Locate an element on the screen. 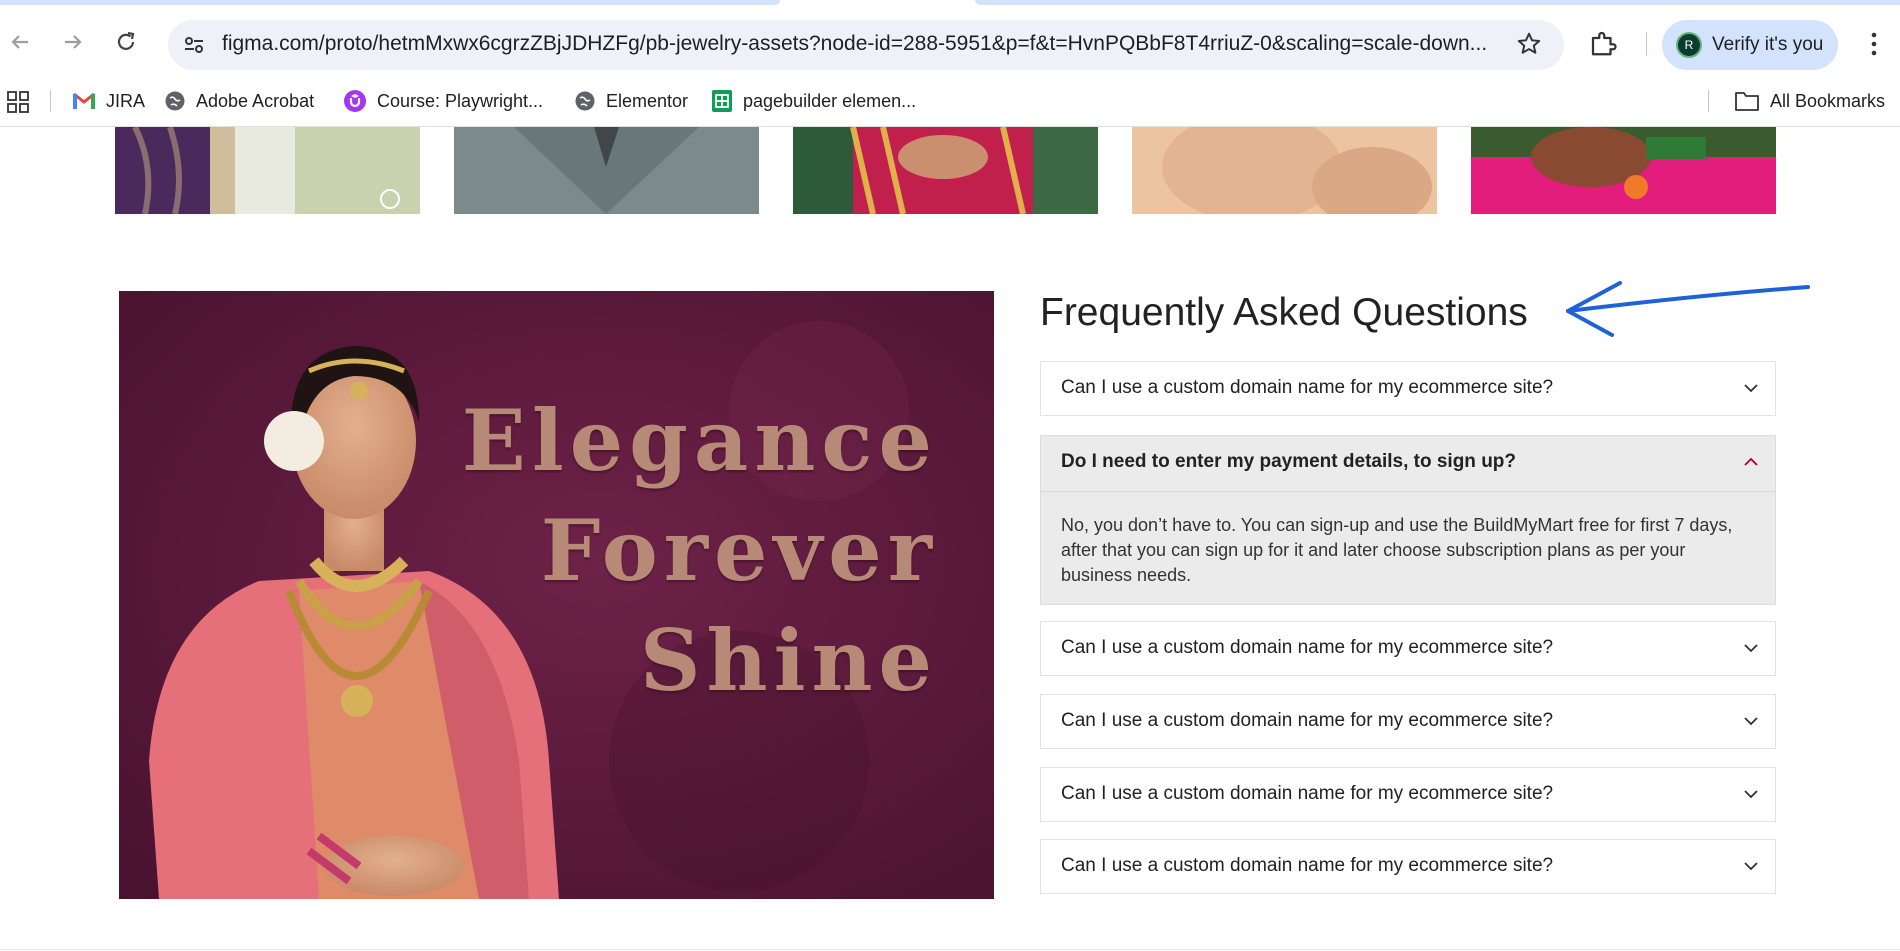 This screenshot has width=1900, height=951. verify-profile-button: R Verify it's you is located at coordinates (1750, 45).